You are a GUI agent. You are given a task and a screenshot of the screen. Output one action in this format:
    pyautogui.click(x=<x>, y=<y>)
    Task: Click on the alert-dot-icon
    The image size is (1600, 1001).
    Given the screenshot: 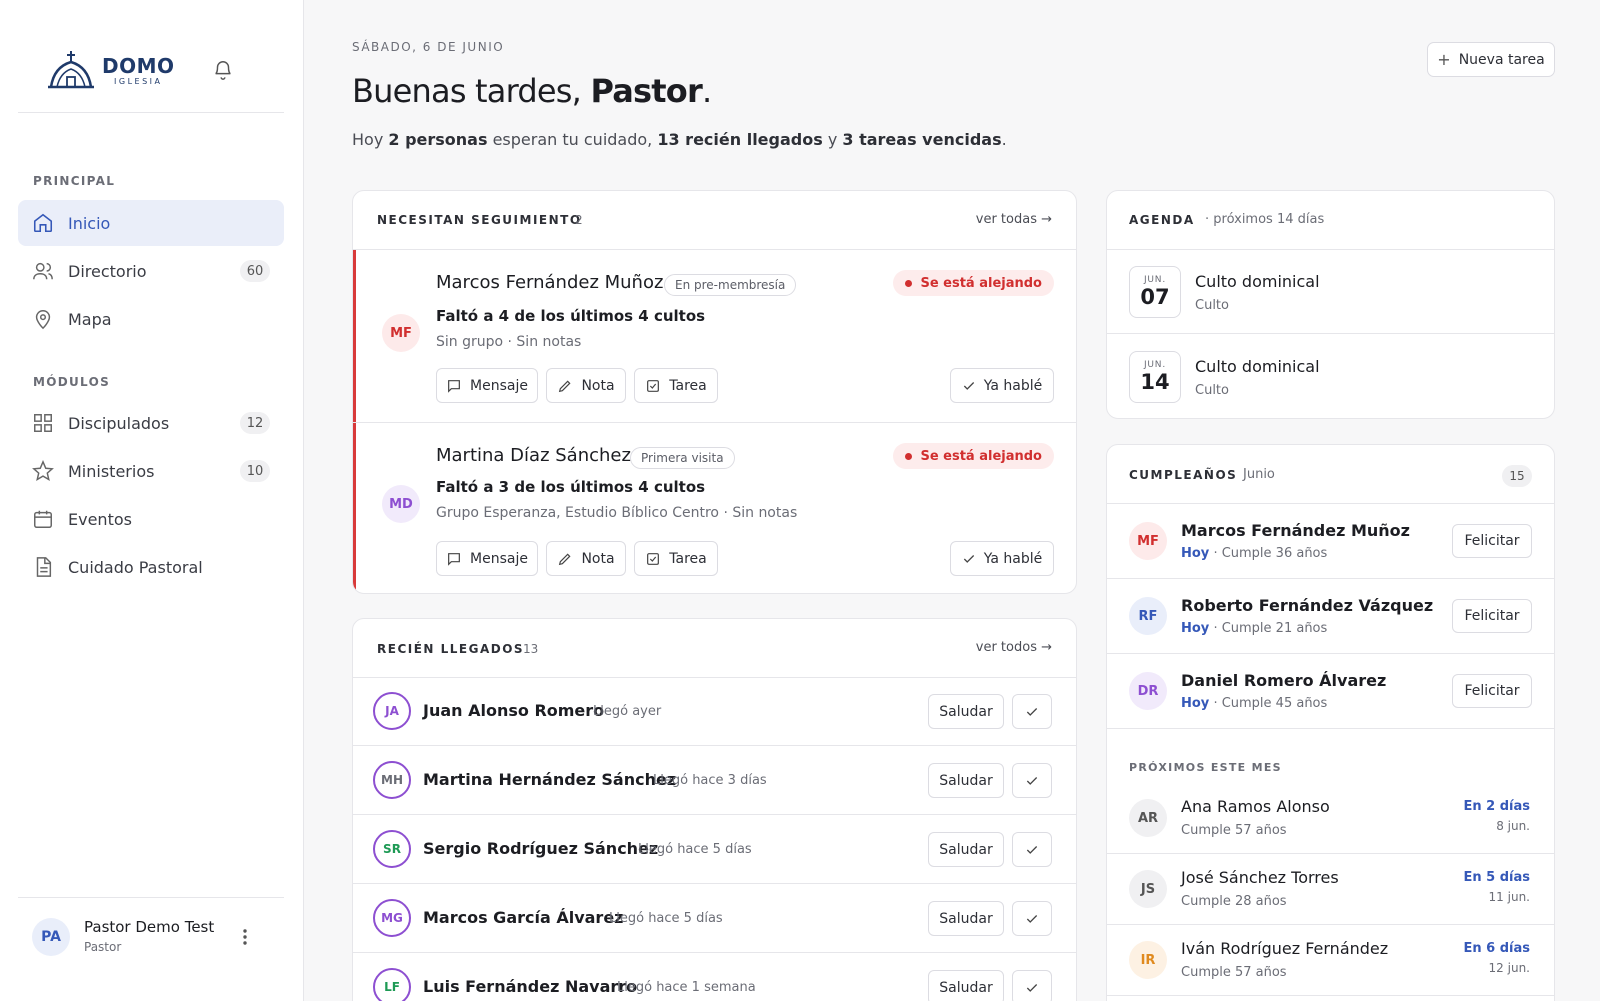 What is the action you would take?
    pyautogui.click(x=909, y=456)
    